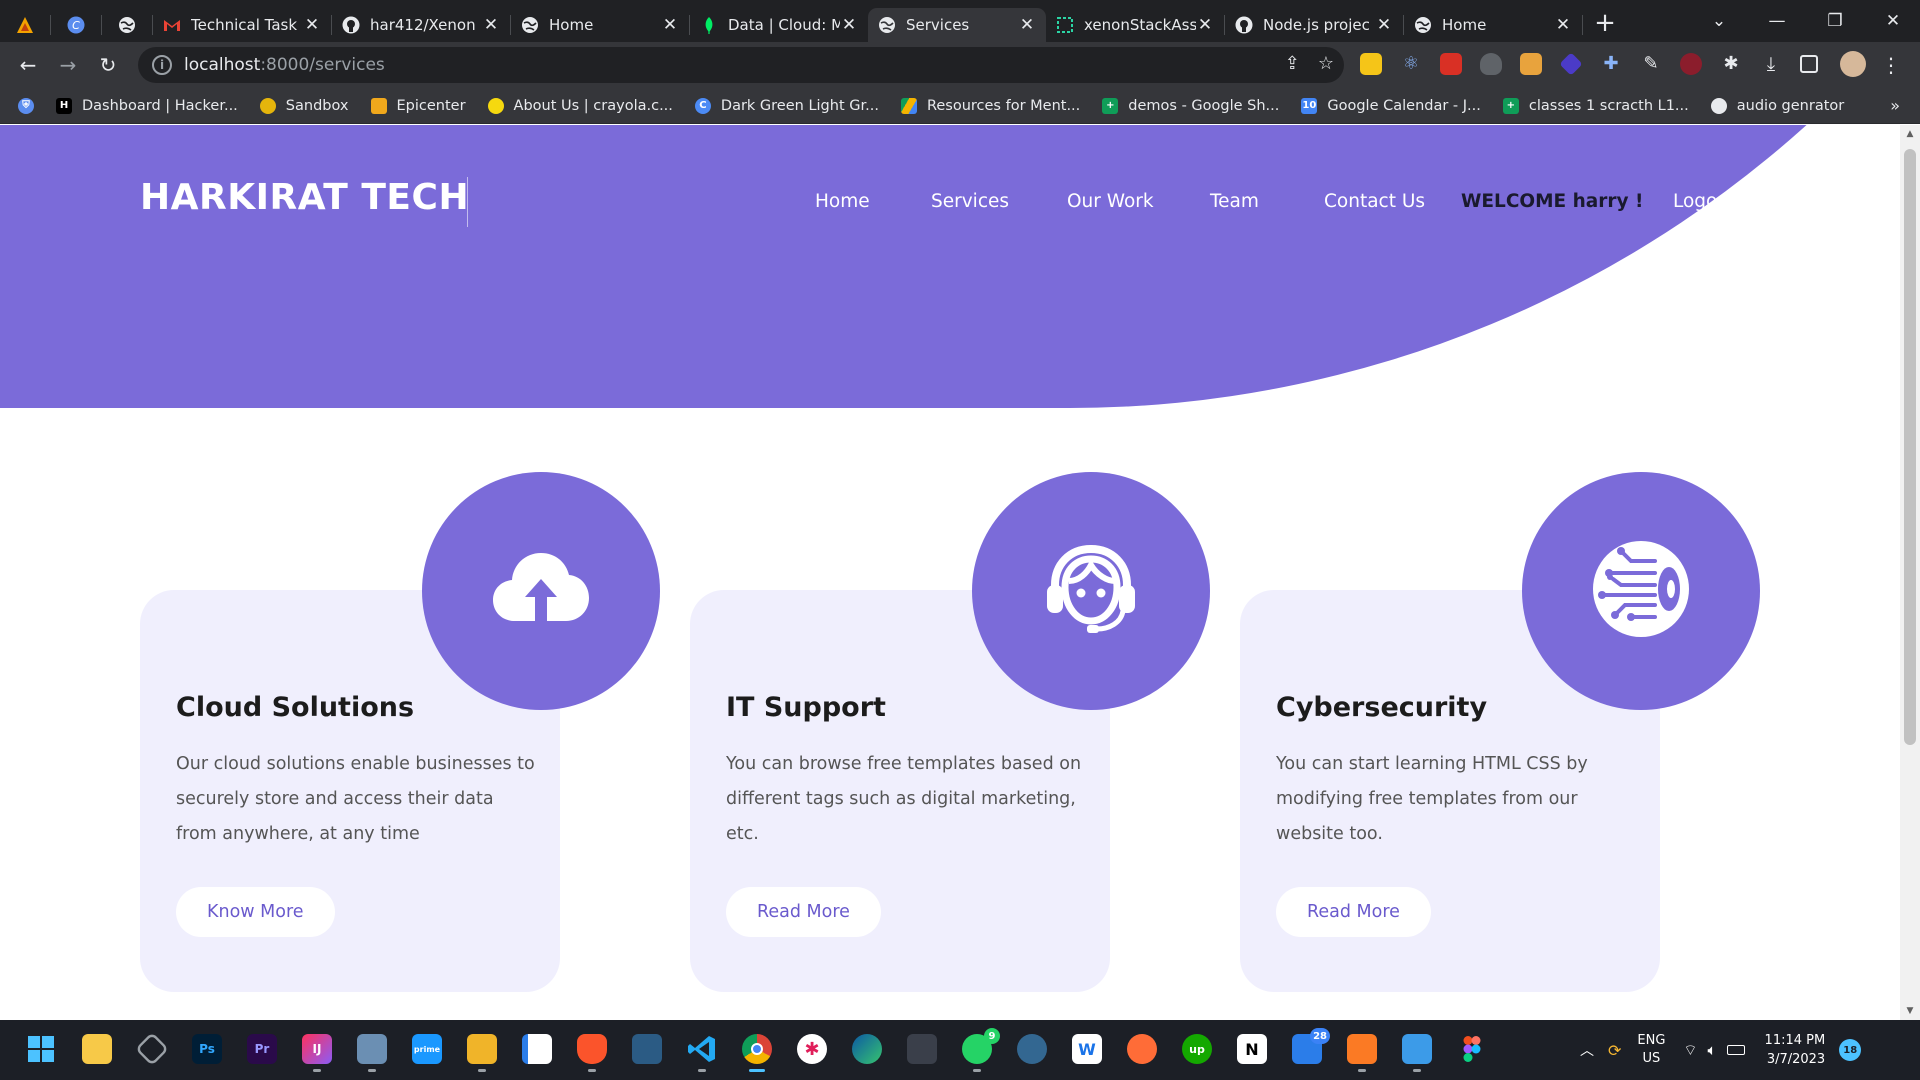 The height and width of the screenshot is (1080, 1920). What do you see at coordinates (1771, 64) in the screenshot?
I see `download-icon: ⤓` at bounding box center [1771, 64].